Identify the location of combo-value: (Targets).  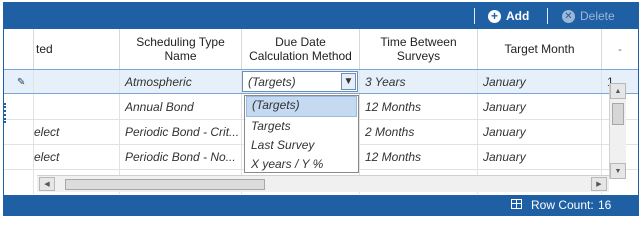
(272, 82).